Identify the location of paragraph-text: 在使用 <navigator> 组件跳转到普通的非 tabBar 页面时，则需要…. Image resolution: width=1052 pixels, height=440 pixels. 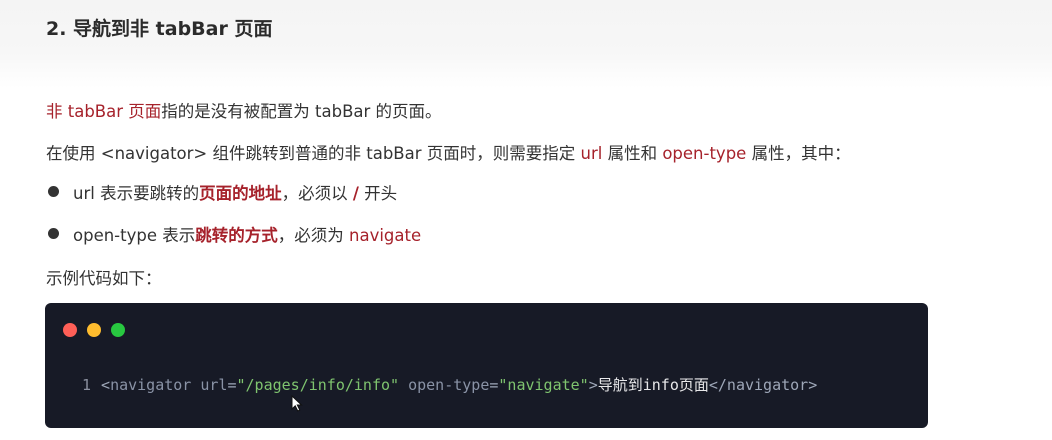
(313, 153).